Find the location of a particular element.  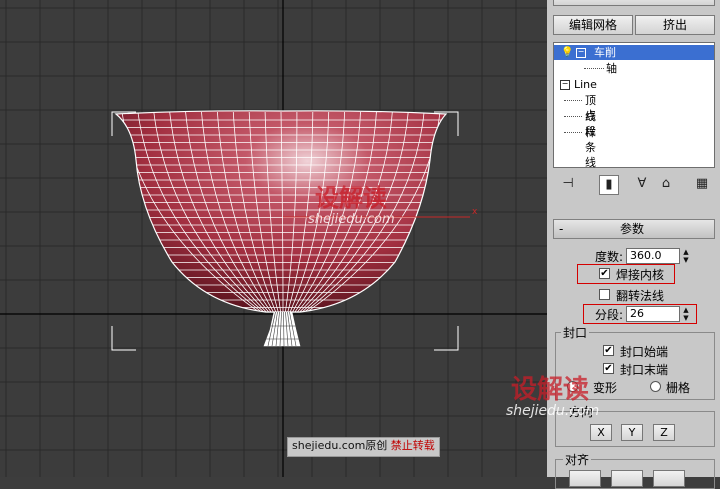

stack-toolbar: ⊣ ▮ ∀ ⌂ ▦ is located at coordinates (634, 184).